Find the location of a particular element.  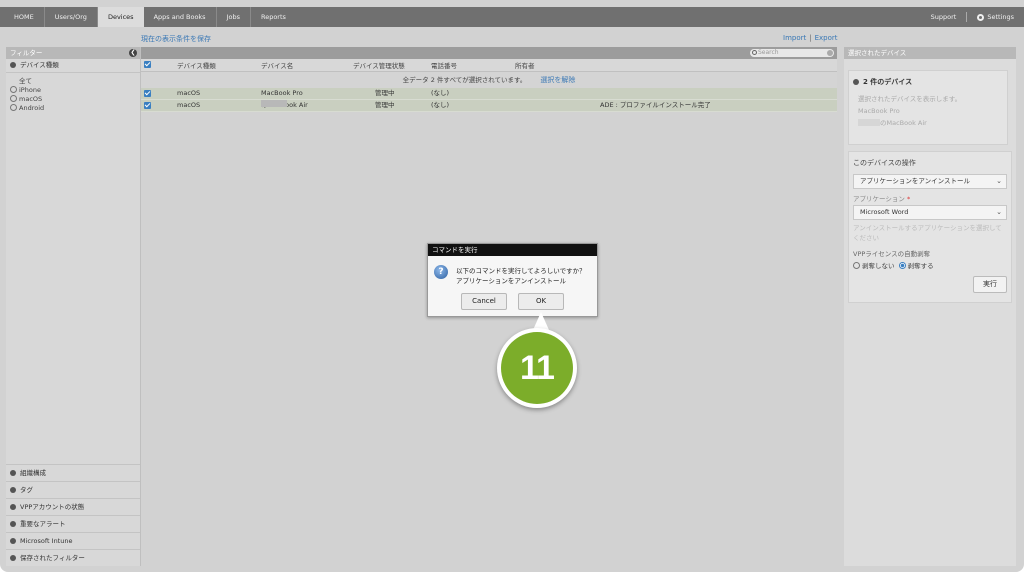

collapse-left-icon: ❮ is located at coordinates (133, 53).